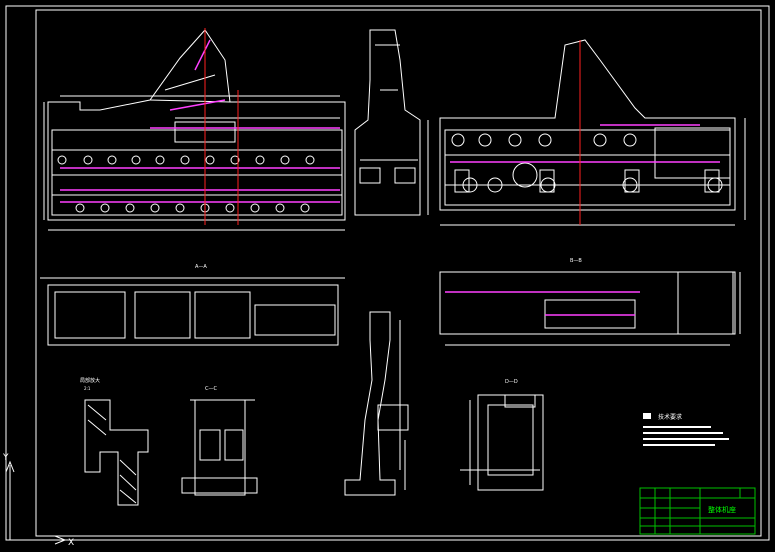  What do you see at coordinates (211, 389) in the screenshot?
I see `section-c-label: C—C` at bounding box center [211, 389].